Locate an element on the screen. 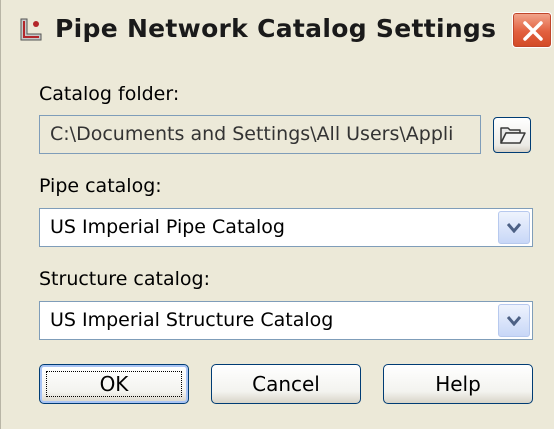  close-button is located at coordinates (532, 30).